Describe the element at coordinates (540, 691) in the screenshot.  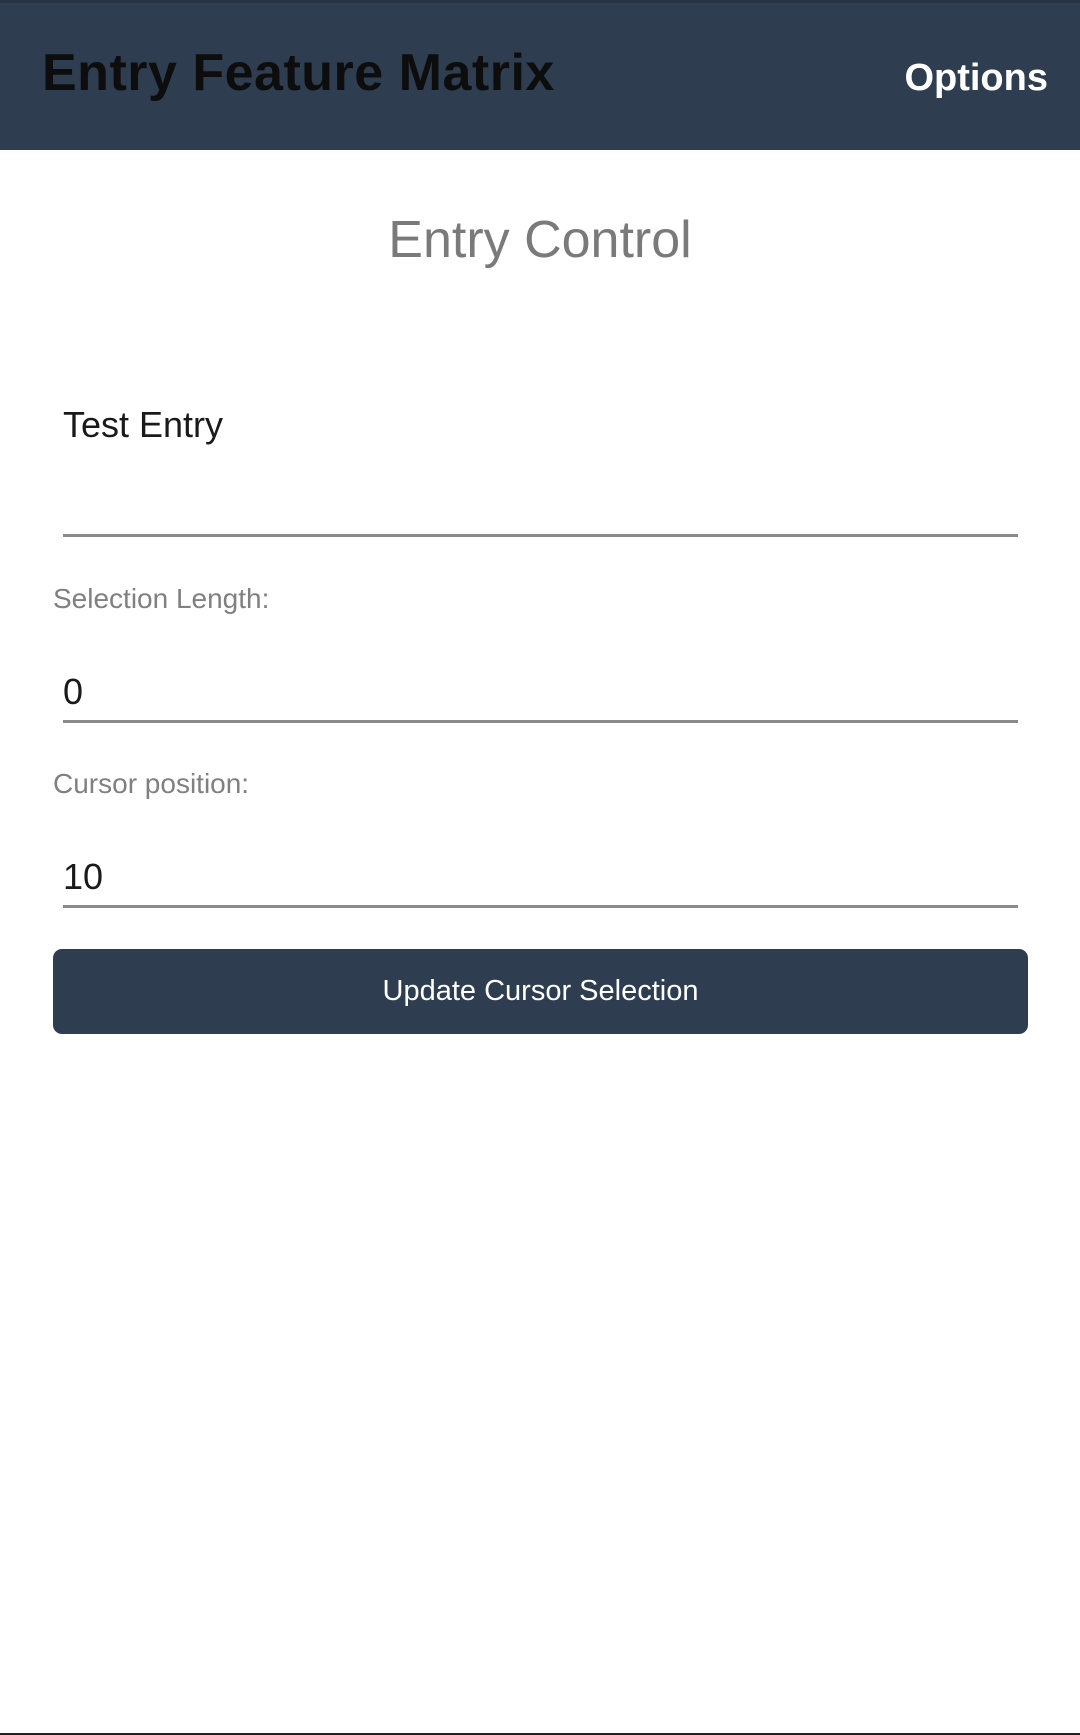
I see `selection-length-input: 0` at that location.